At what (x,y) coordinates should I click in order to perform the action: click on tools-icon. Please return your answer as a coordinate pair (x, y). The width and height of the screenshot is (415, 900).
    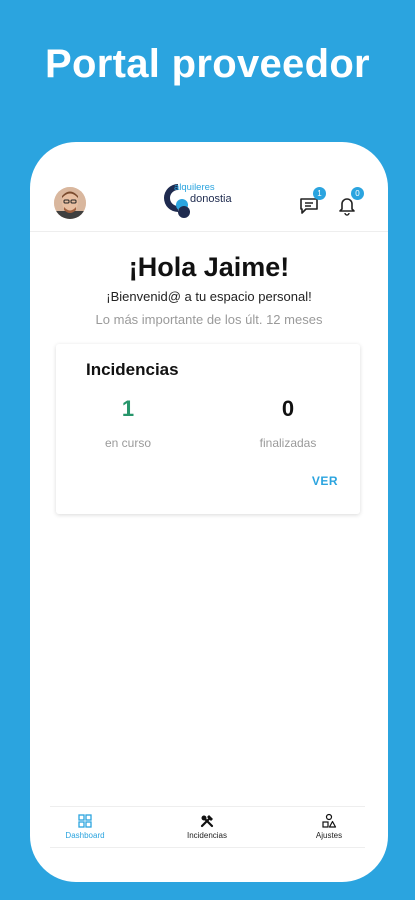
    Looking at the image, I should click on (207, 821).